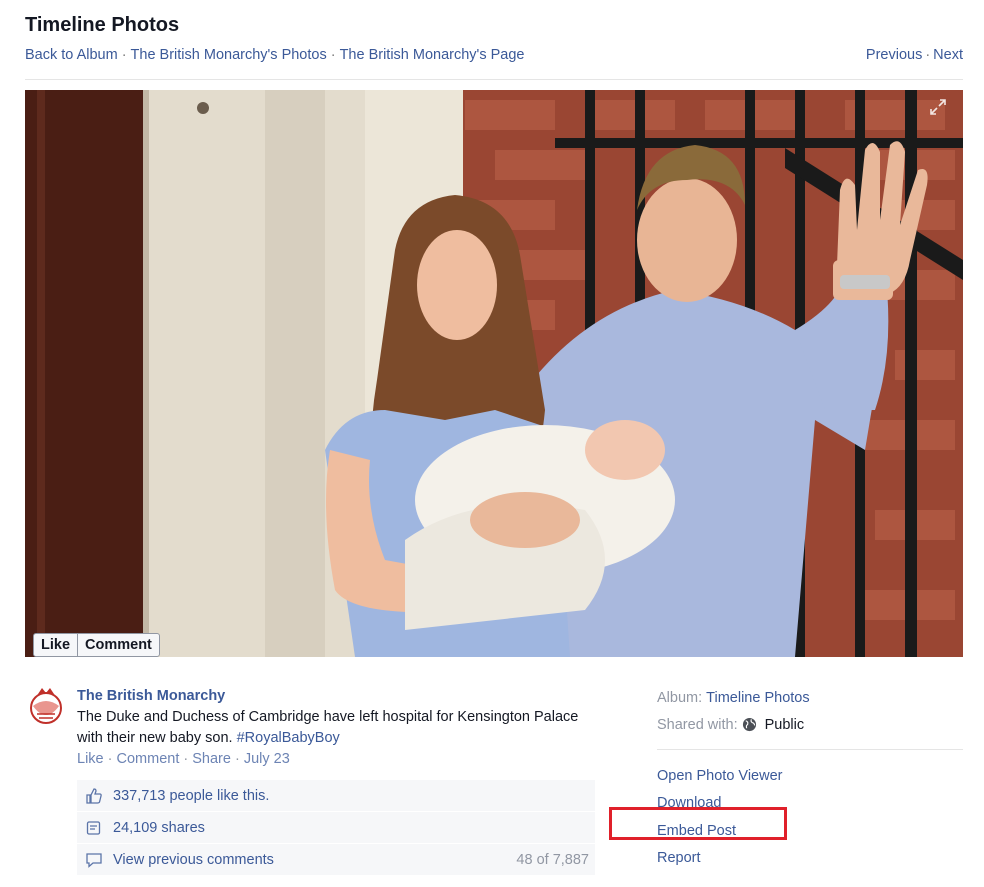 The image size is (984, 887). What do you see at coordinates (55, 645) in the screenshot?
I see `photo-like-button: Like` at bounding box center [55, 645].